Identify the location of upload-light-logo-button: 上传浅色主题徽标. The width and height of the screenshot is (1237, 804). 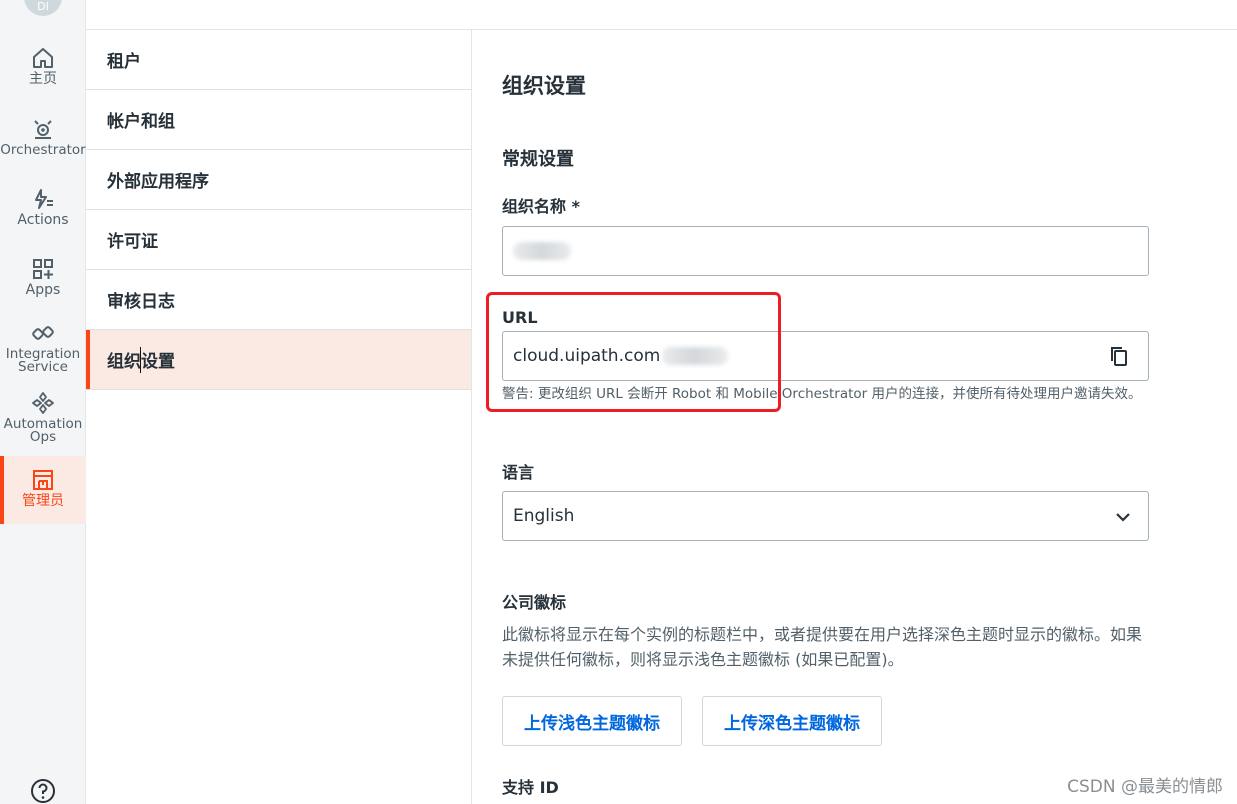
(592, 721).